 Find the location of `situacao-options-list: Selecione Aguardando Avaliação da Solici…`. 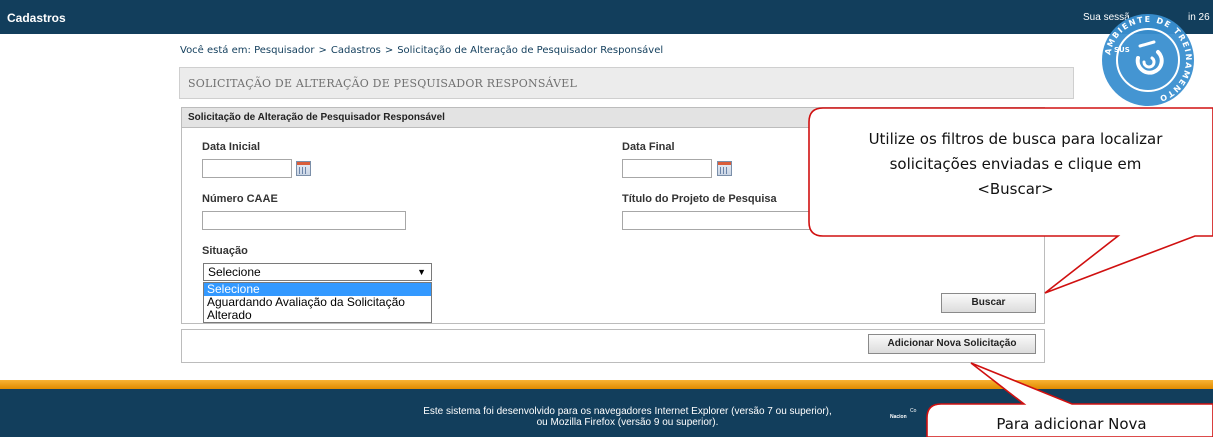

situacao-options-list: Selecione Aguardando Avaliação da Solici… is located at coordinates (317, 302).